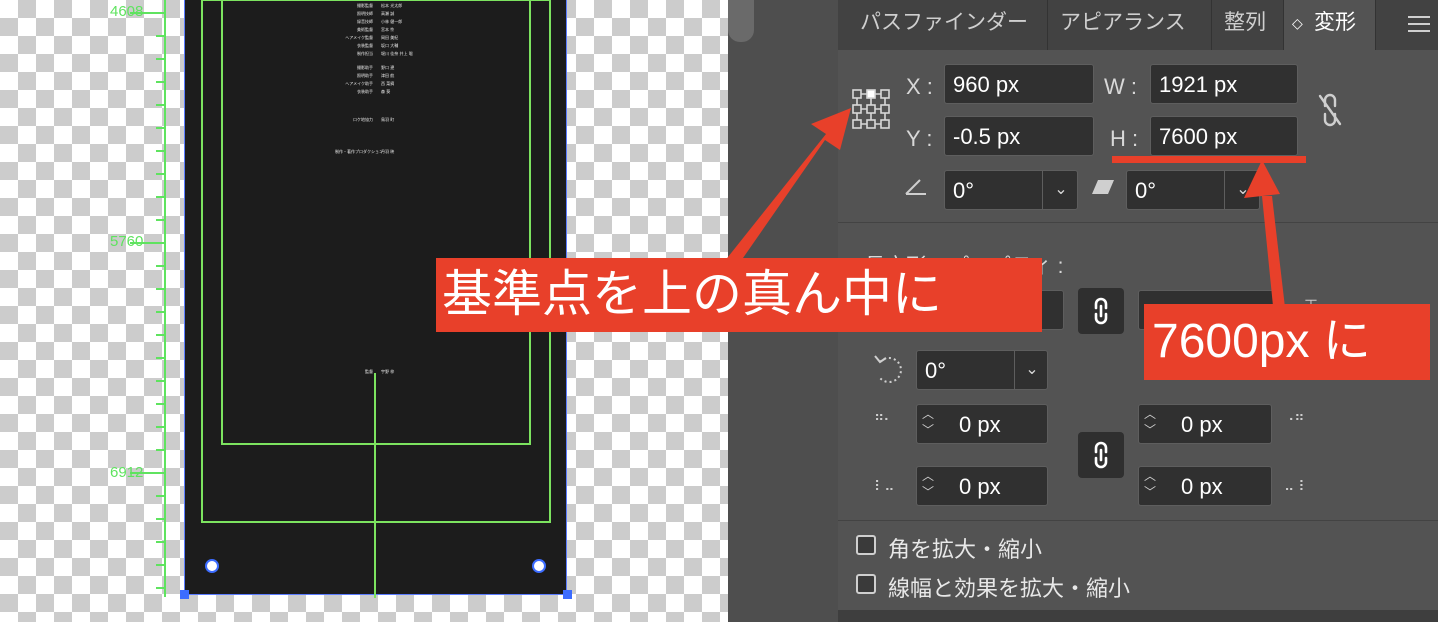 This screenshot has height=622, width=1438. Describe the element at coordinates (1130, 25) in the screenshot. I see `tab-appearance: アピアランス` at that location.